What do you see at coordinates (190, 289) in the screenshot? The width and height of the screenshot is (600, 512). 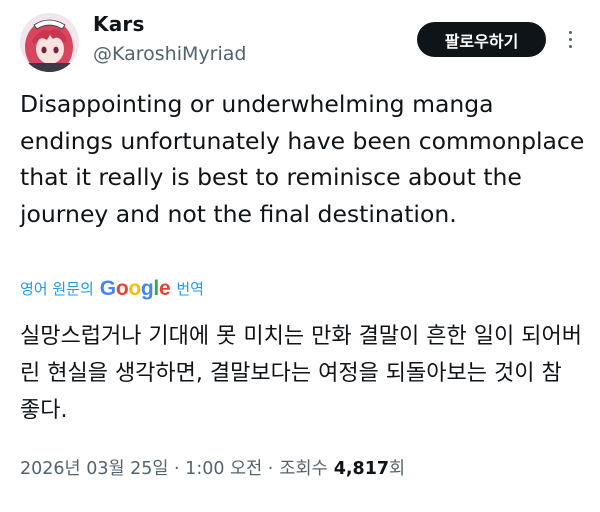 I see `translation-suffix: 번역` at bounding box center [190, 289].